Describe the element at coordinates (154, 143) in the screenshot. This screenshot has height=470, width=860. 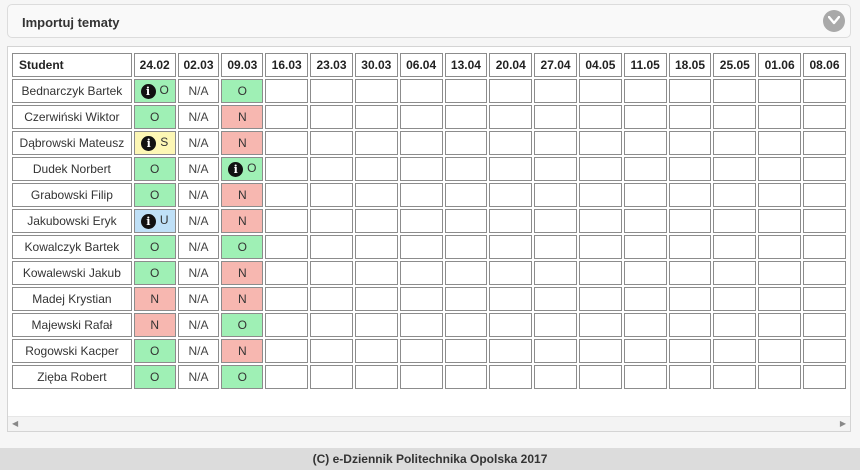
I see `attendance-cell: iS` at that location.